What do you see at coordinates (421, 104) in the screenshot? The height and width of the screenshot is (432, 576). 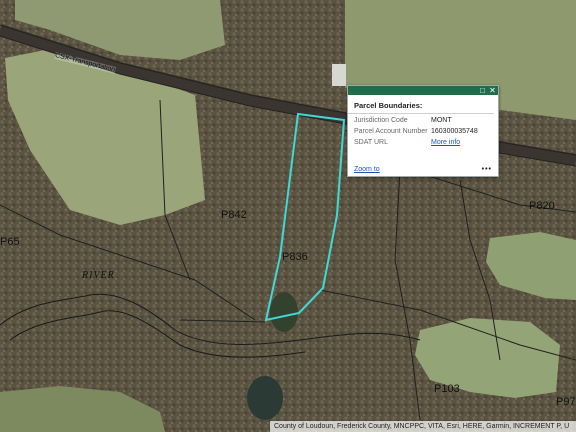 I see `popup-title: Parcel Boundaries:` at bounding box center [421, 104].